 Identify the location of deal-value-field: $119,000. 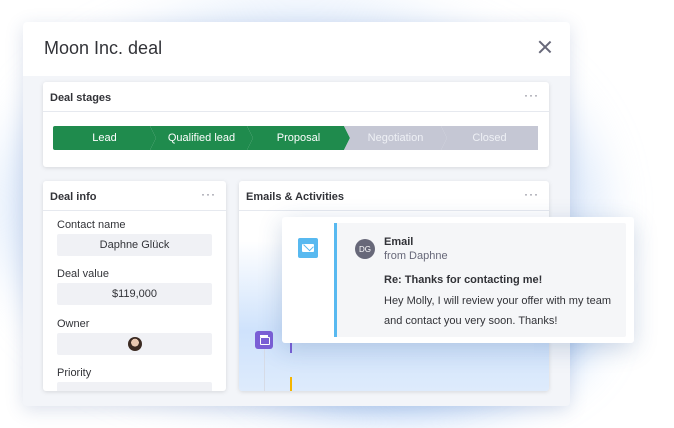
(134, 294).